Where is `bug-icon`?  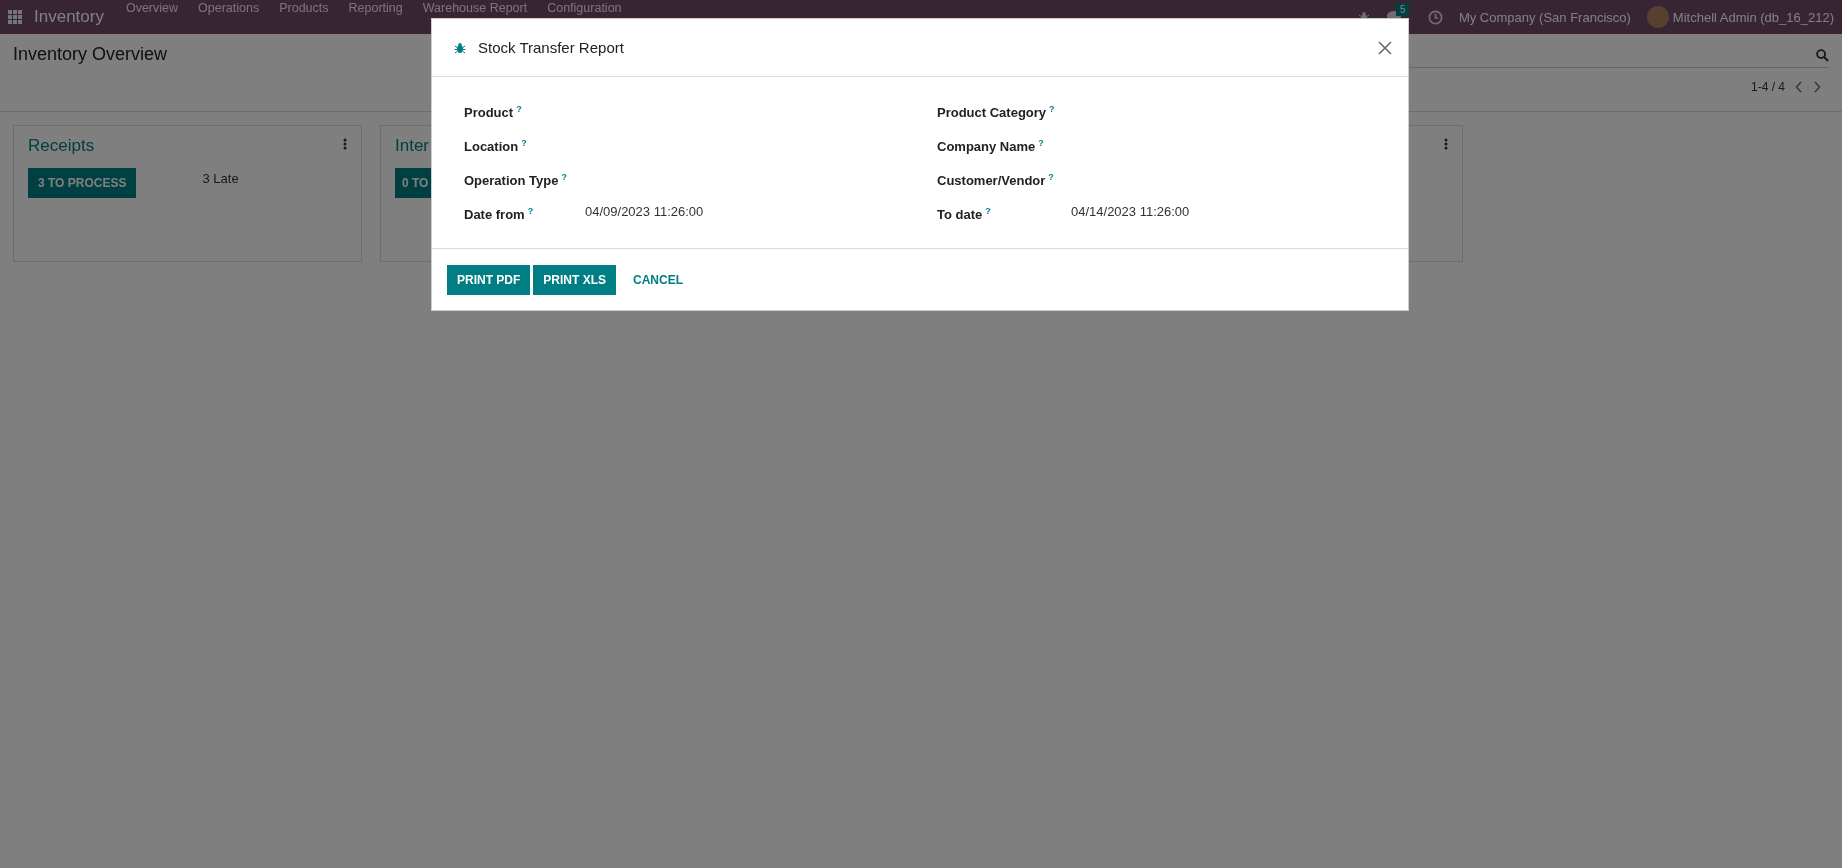 bug-icon is located at coordinates (460, 47).